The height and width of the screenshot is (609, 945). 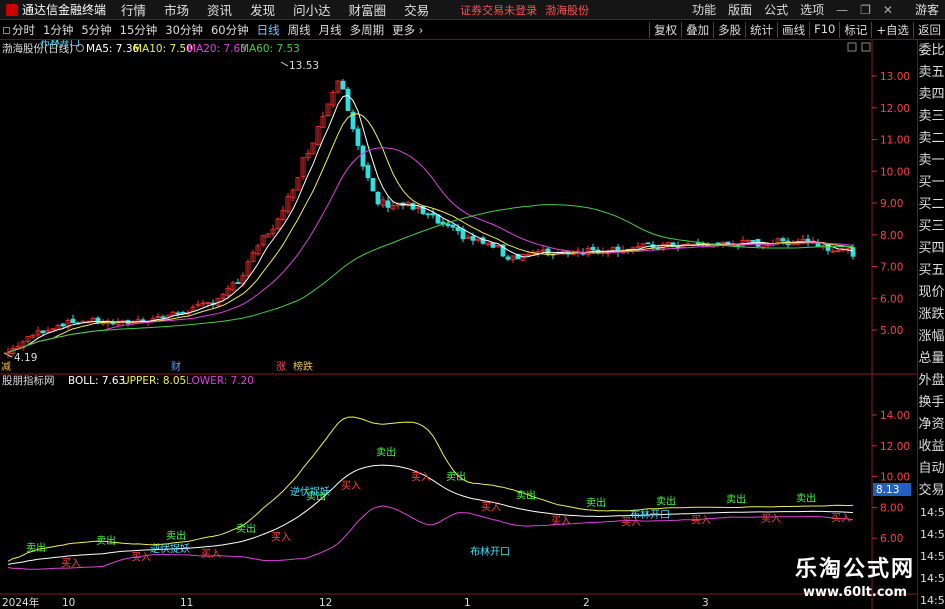 I want to click on period-30min: 30分钟, so click(x=185, y=30).